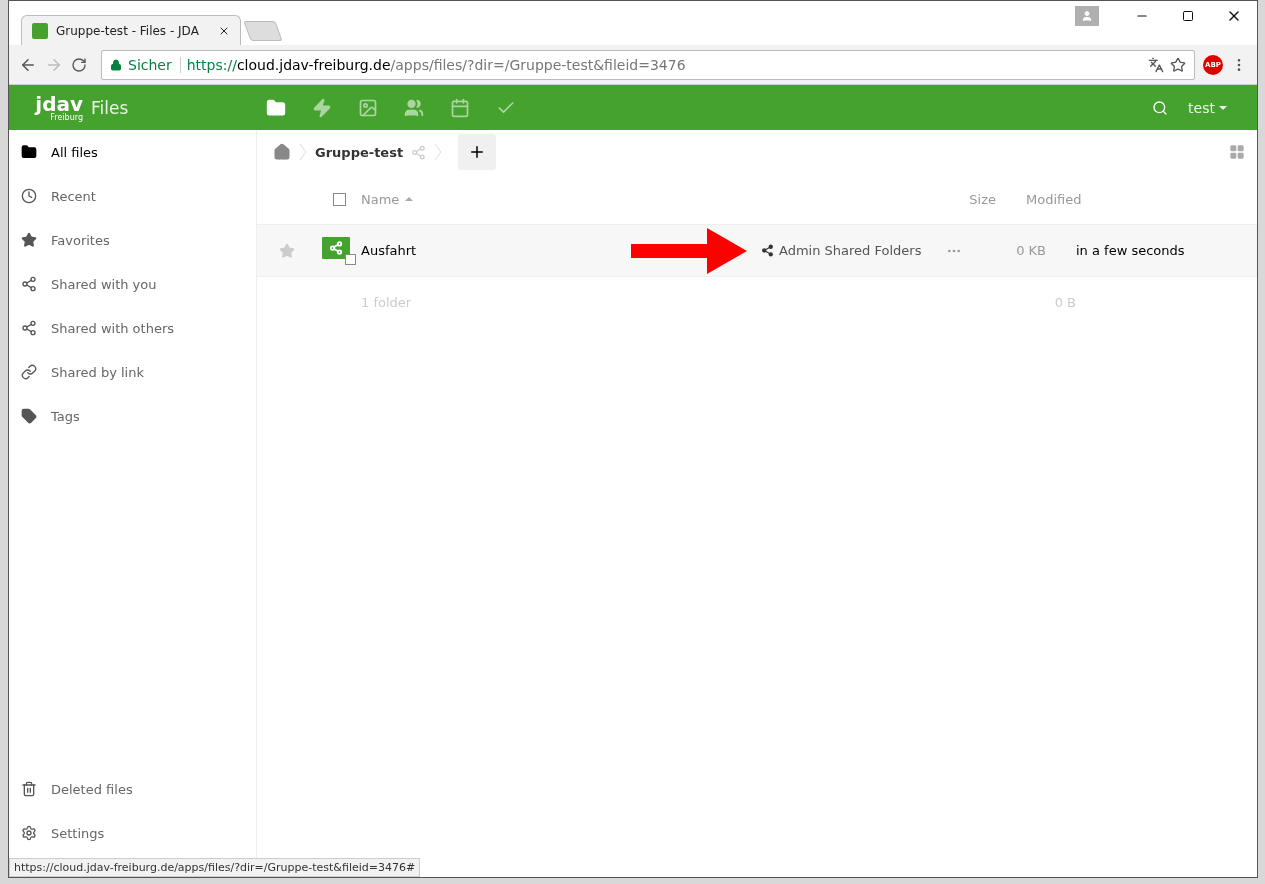 The height and width of the screenshot is (884, 1265). Describe the element at coordinates (132, 152) in the screenshot. I see `sidebar-item: All files` at that location.